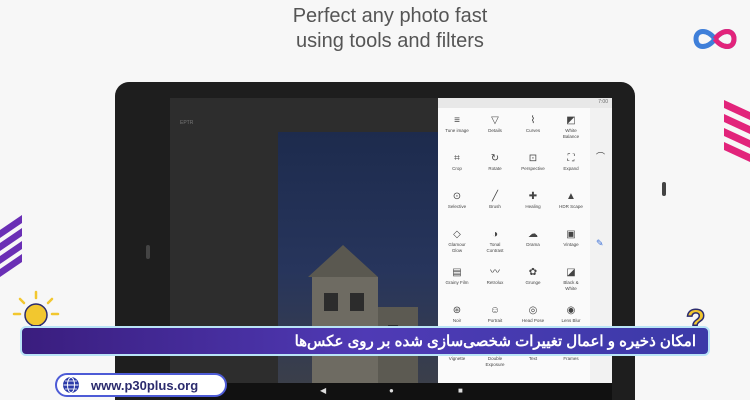 This screenshot has height=400, width=750. I want to click on tool-details: ▽ Details, so click(495, 129).